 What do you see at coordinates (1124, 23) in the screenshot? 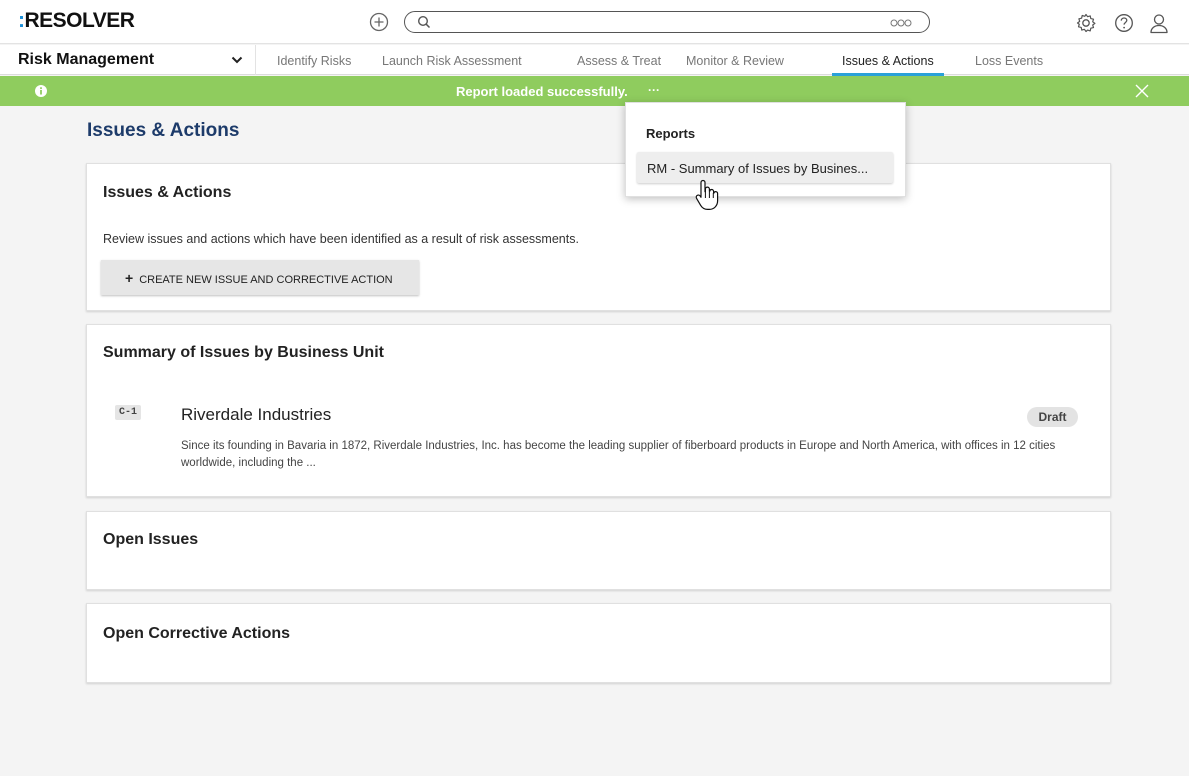
I see `help-icon` at bounding box center [1124, 23].